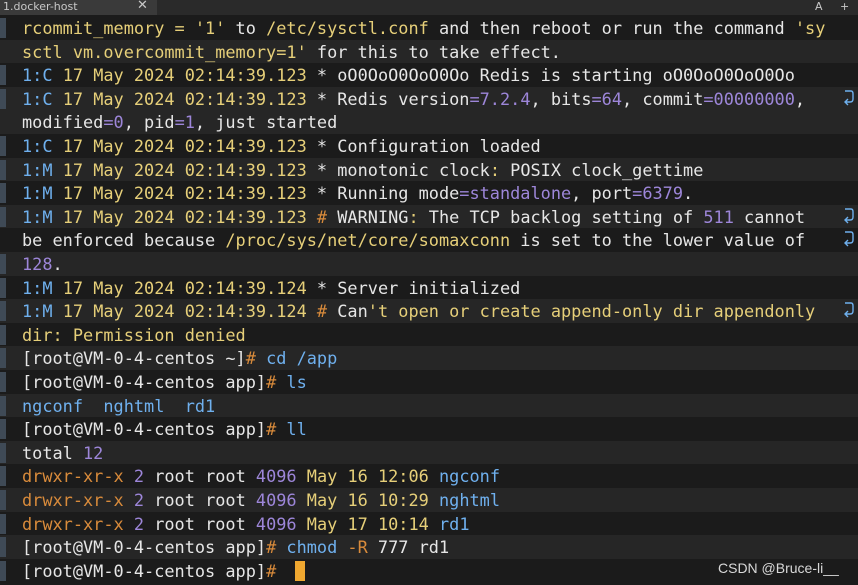 The width and height of the screenshot is (858, 585). I want to click on tab-docker-host: 1.docker-host ✕, so click(78, 7).